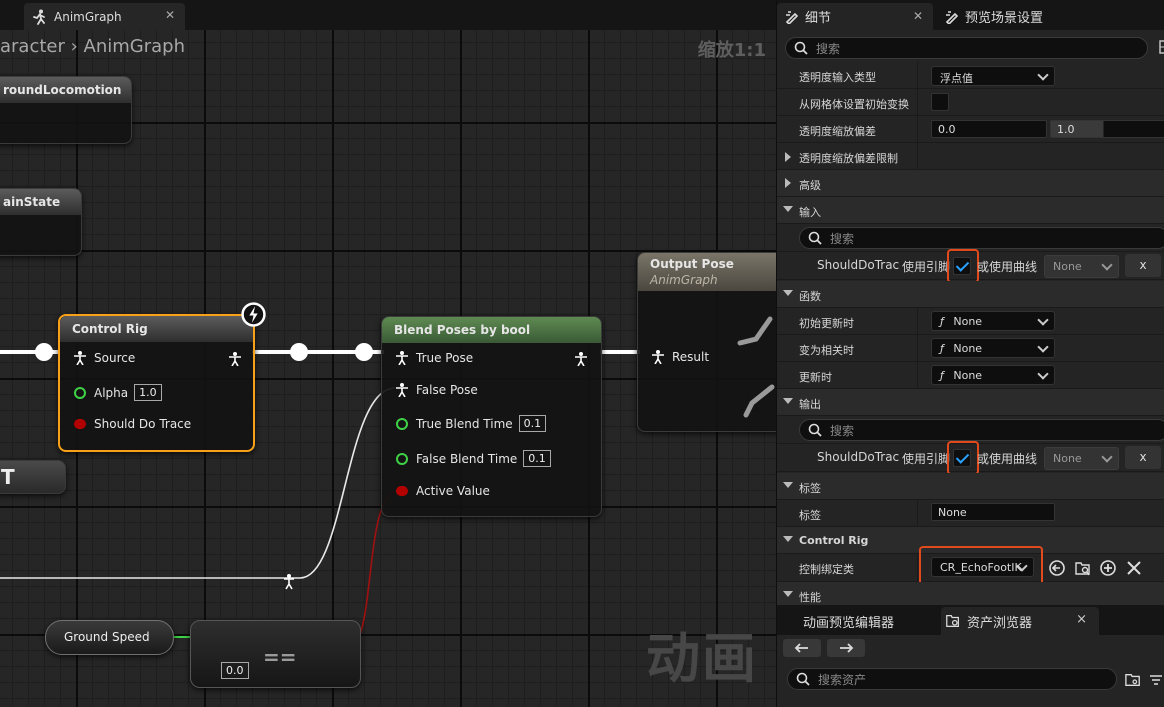  Describe the element at coordinates (148, 392) in the screenshot. I see `alpha-value-input: 1.0` at that location.